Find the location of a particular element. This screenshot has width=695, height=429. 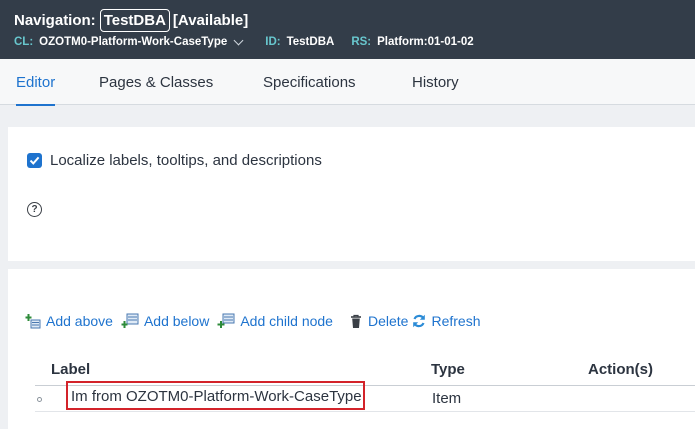

tab-history: History is located at coordinates (435, 82).